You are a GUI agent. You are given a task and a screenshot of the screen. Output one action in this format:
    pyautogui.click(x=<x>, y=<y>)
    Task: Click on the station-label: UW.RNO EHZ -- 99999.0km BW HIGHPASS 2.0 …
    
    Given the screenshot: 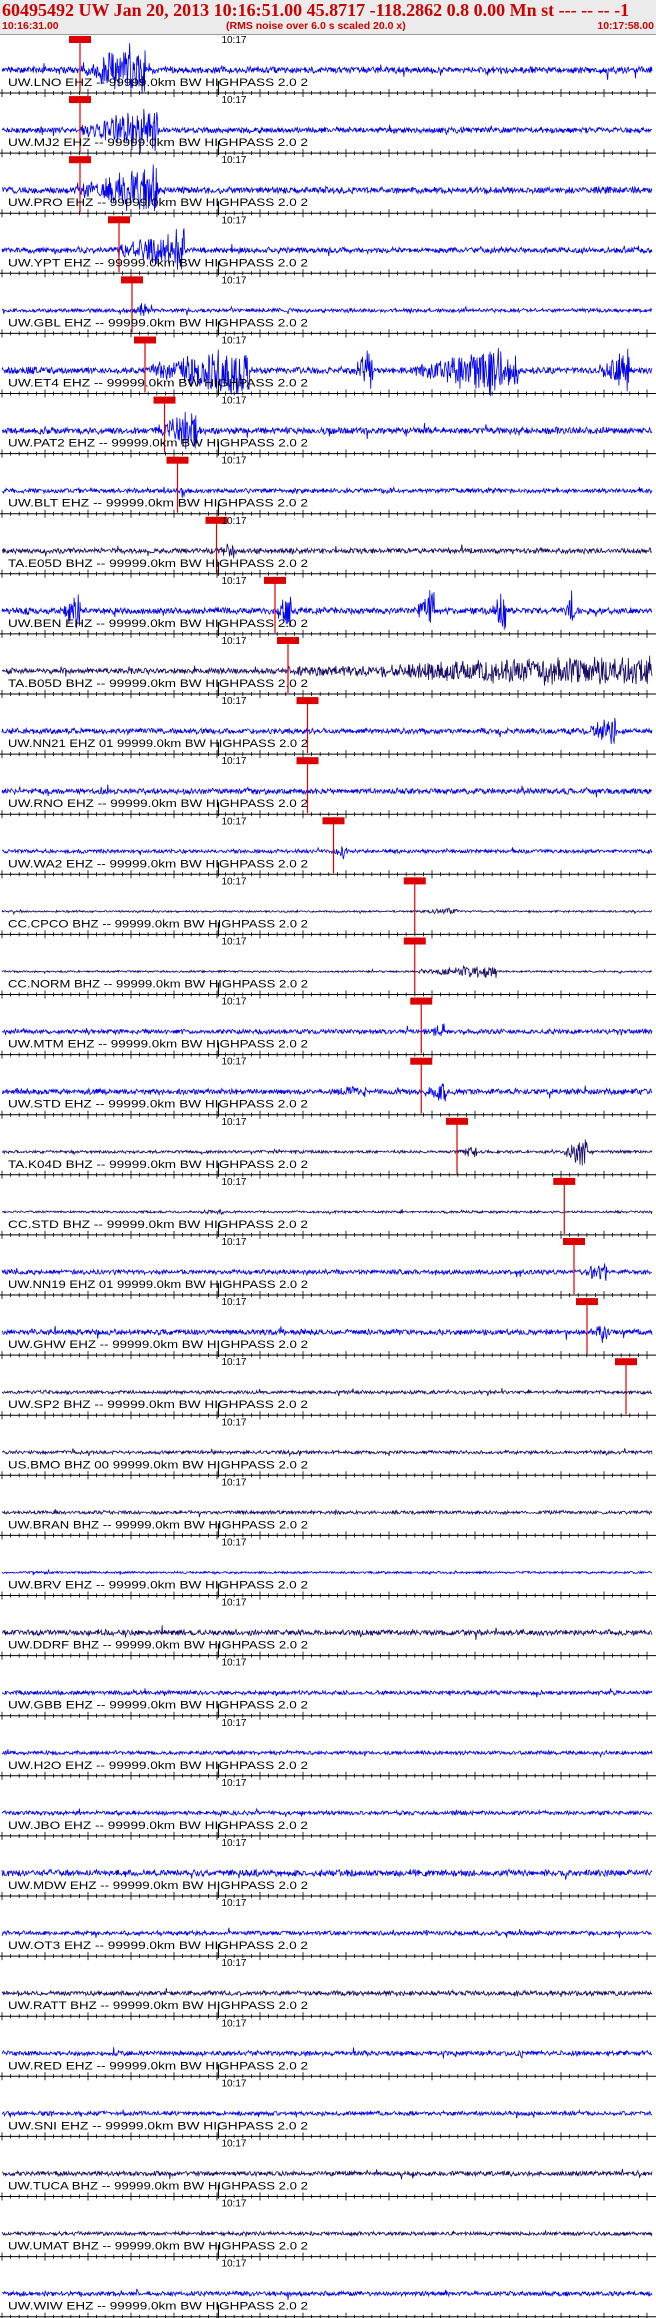 What is the action you would take?
    pyautogui.click(x=158, y=804)
    